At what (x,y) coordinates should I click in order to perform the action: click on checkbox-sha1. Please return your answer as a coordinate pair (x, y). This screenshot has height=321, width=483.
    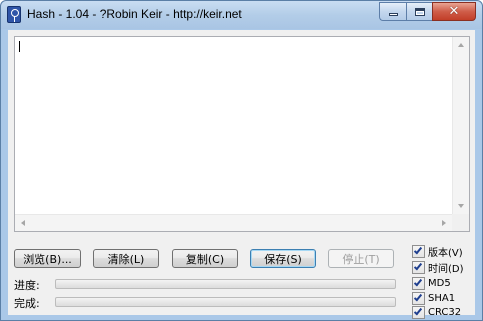
    Looking at the image, I should click on (418, 298).